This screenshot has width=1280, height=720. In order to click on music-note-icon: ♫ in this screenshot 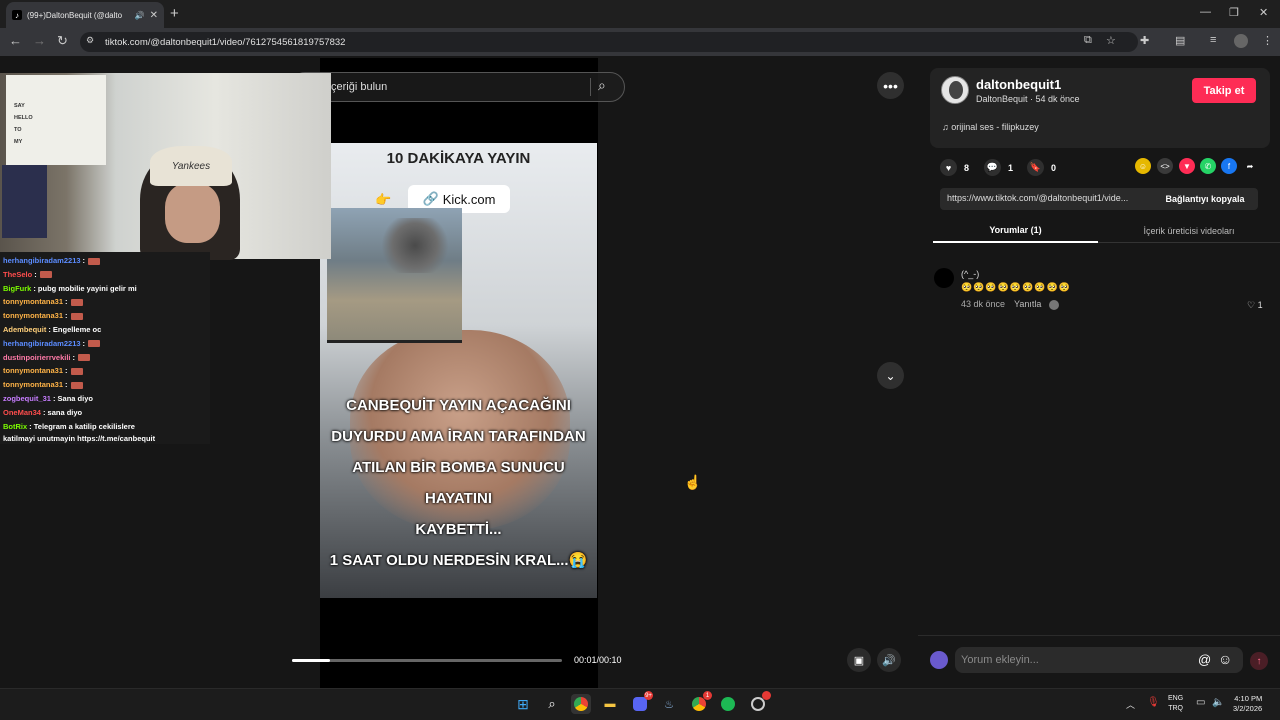, I will do `click(947, 127)`.